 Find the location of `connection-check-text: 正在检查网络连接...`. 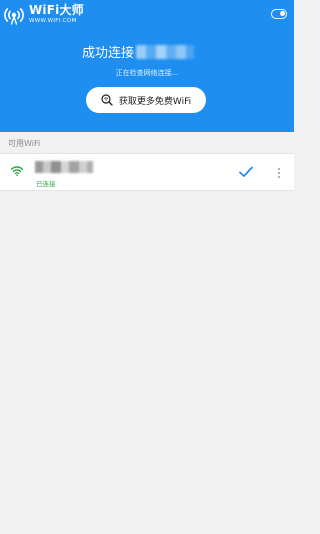

connection-check-text: 正在检查网络连接... is located at coordinates (147, 73).